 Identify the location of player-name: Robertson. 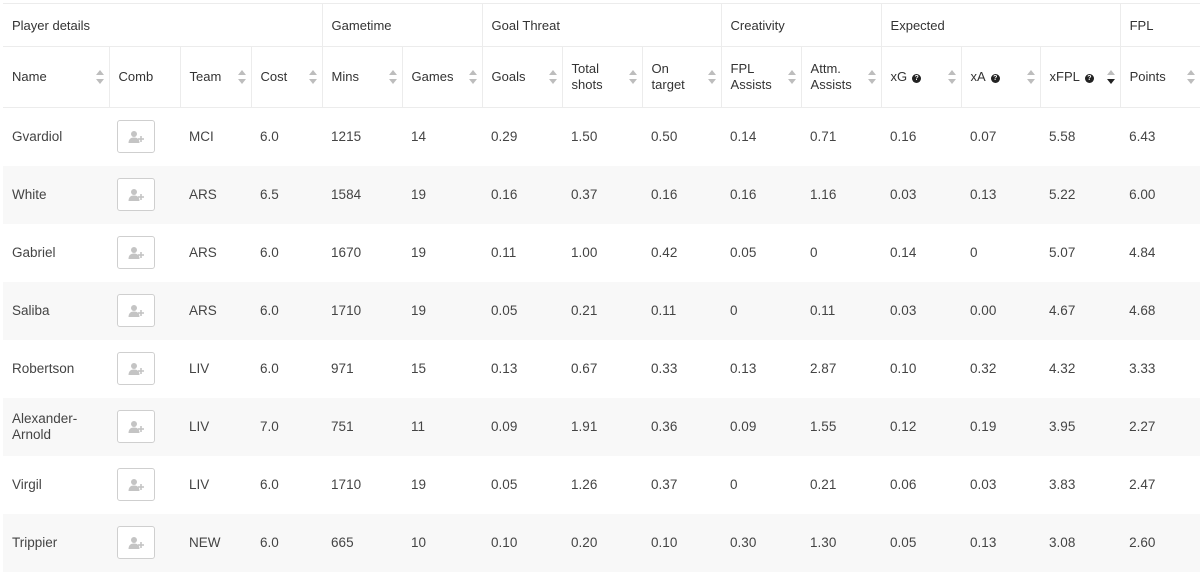
(43, 368).